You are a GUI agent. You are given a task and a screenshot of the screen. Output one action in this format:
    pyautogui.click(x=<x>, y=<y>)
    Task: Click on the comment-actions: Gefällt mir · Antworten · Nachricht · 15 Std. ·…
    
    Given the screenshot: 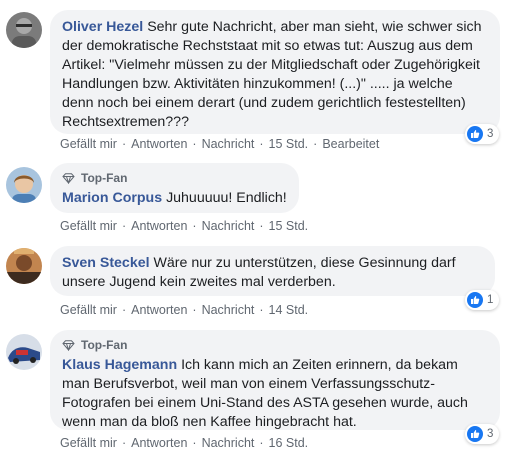 What is the action you would take?
    pyautogui.click(x=219, y=144)
    